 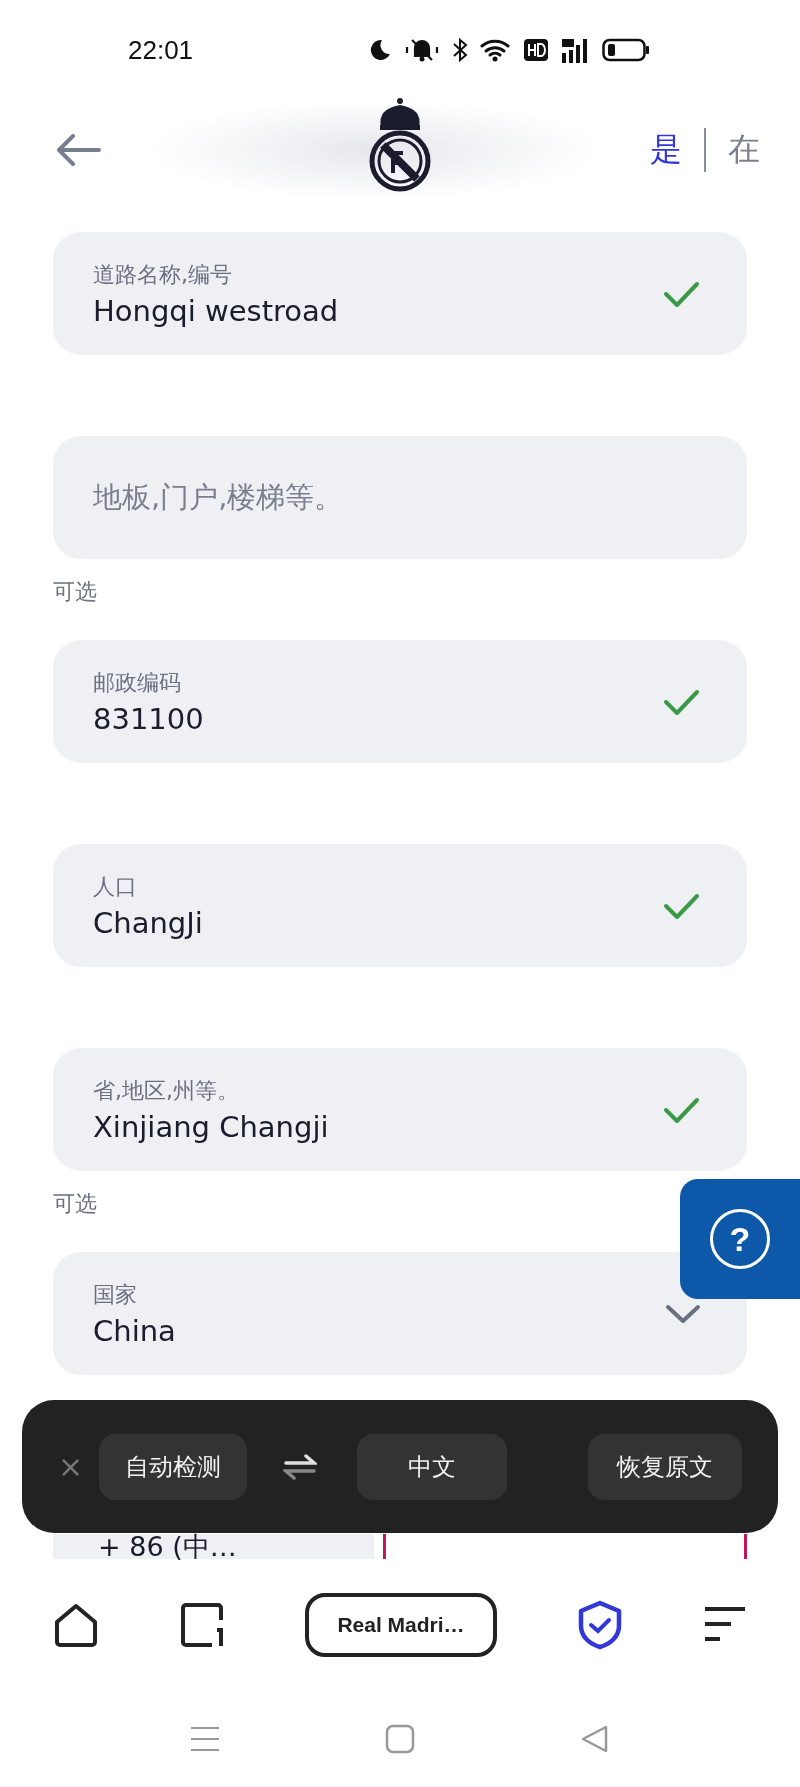 I want to click on language-tab: 是, so click(x=666, y=150).